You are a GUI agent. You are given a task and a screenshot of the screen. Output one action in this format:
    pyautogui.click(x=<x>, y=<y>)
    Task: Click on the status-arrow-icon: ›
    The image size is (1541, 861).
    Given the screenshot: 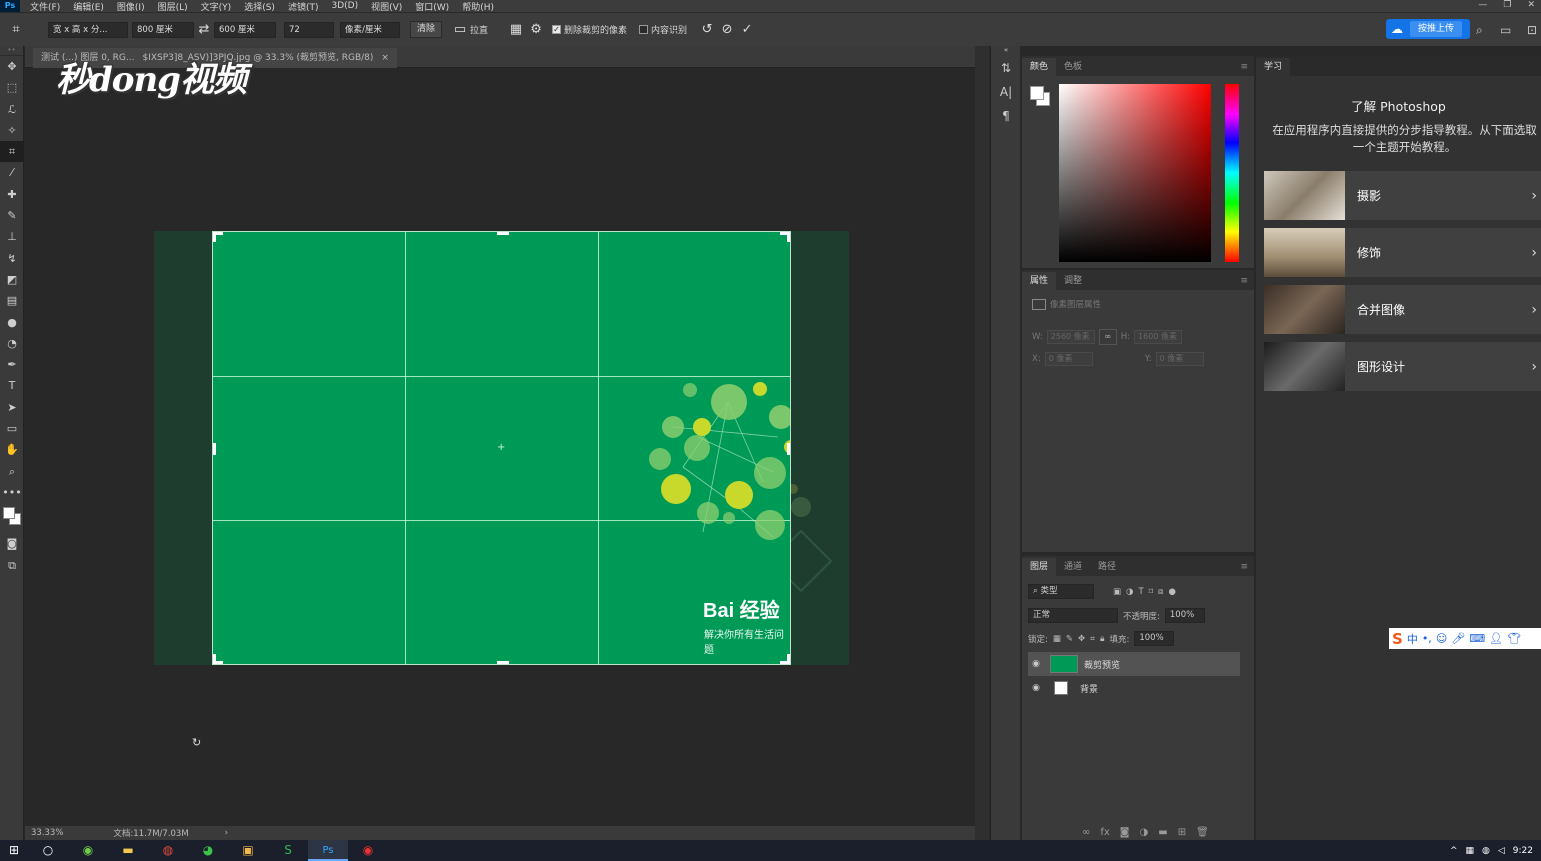 What is the action you would take?
    pyautogui.click(x=226, y=833)
    